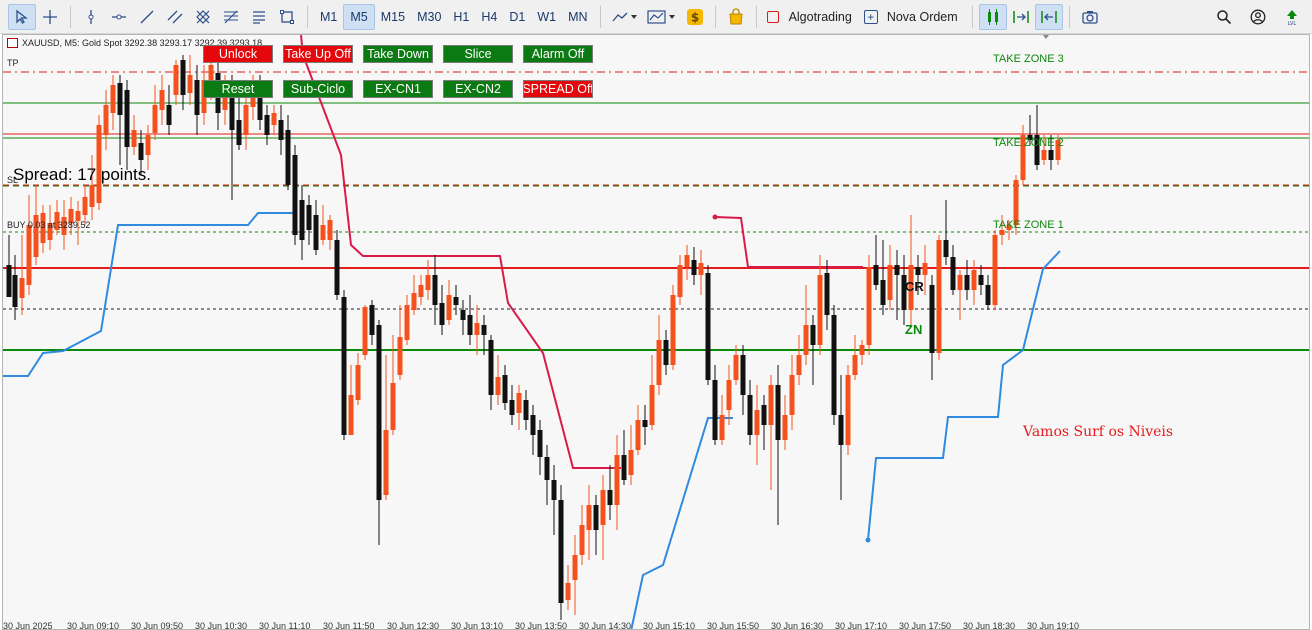 The image size is (1312, 630). Describe the element at coordinates (772, 16) in the screenshot. I see `stop-icon` at that location.